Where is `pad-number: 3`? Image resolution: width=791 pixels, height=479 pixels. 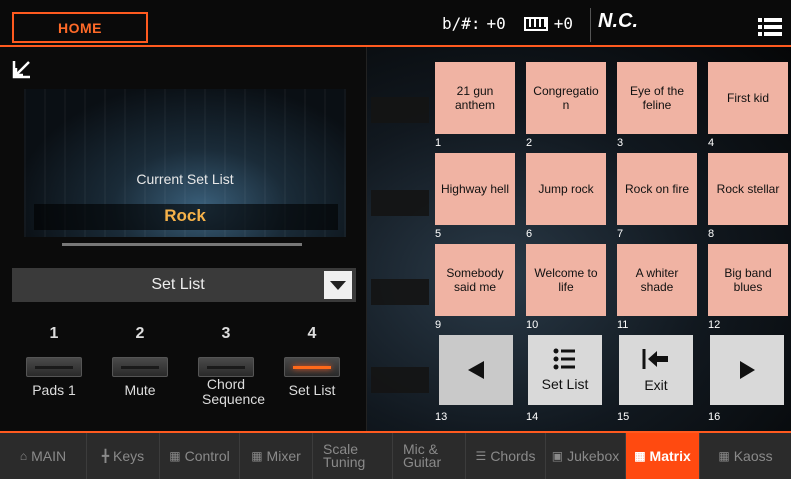
pad-number: 3 is located at coordinates (620, 143).